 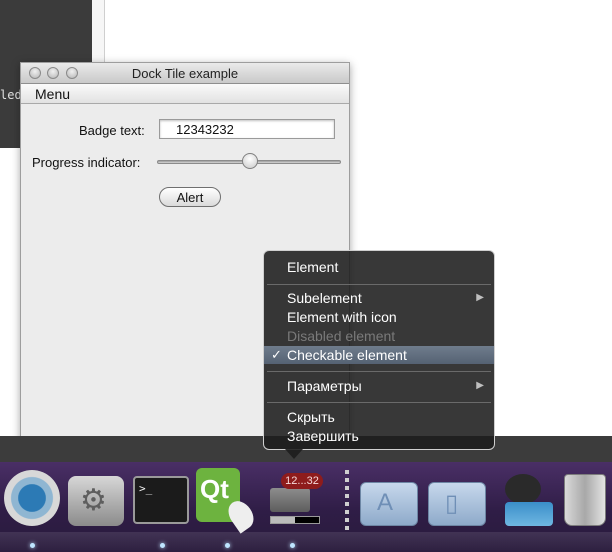 I want to click on menu-item-label: Disabled element, so click(x=341, y=336).